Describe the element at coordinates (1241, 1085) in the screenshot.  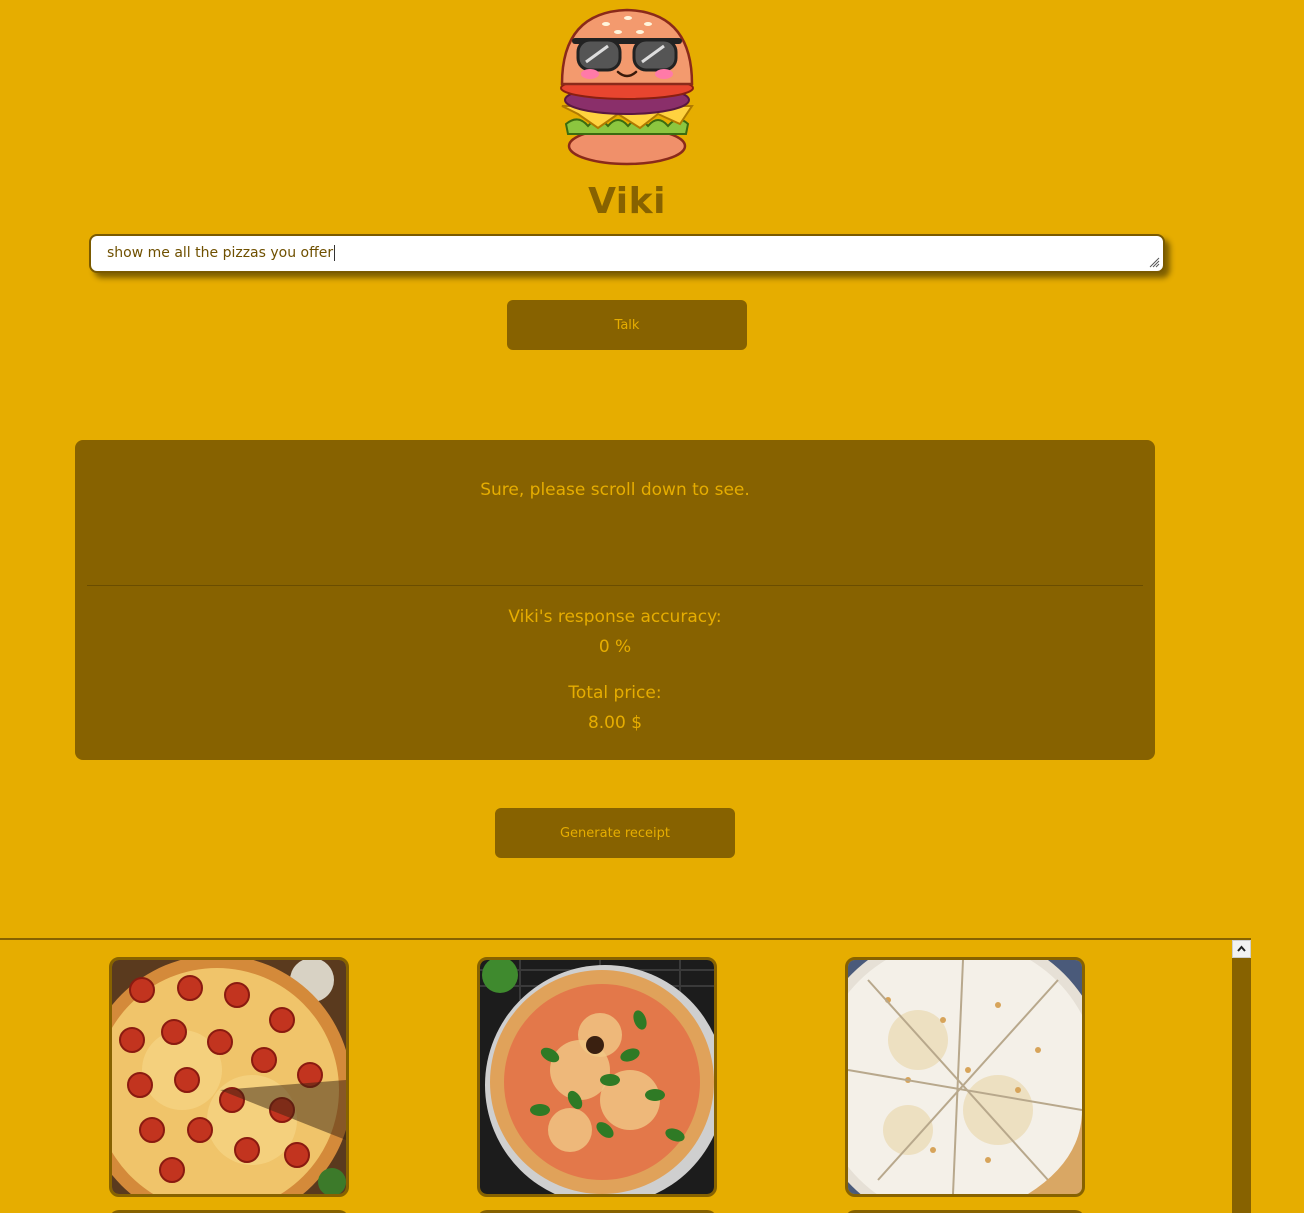
I see `scroll-thumb` at that location.